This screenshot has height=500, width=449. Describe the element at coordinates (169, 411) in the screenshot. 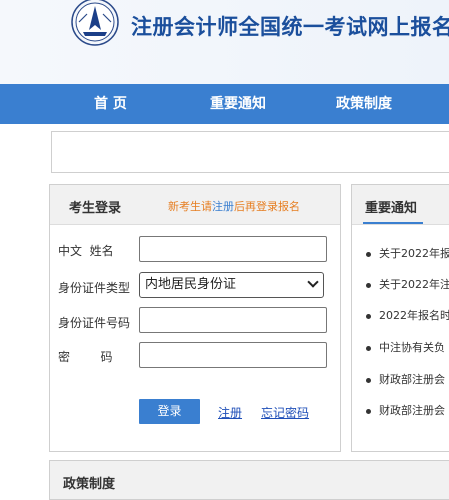

I see `login-button: 登录` at that location.